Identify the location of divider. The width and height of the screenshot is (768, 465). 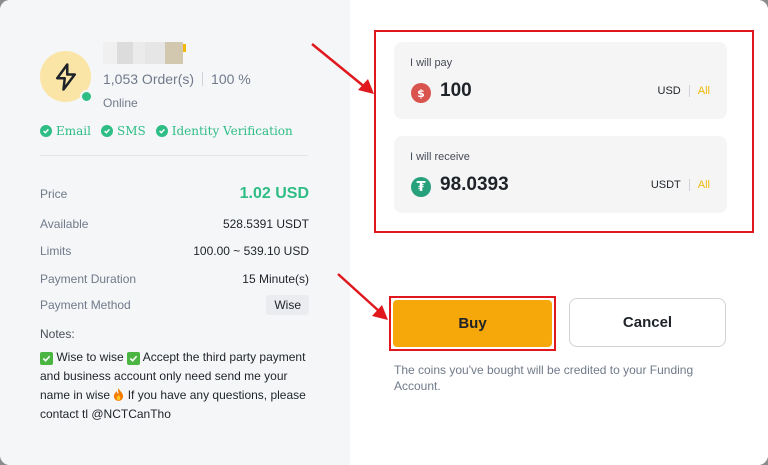
(174, 155).